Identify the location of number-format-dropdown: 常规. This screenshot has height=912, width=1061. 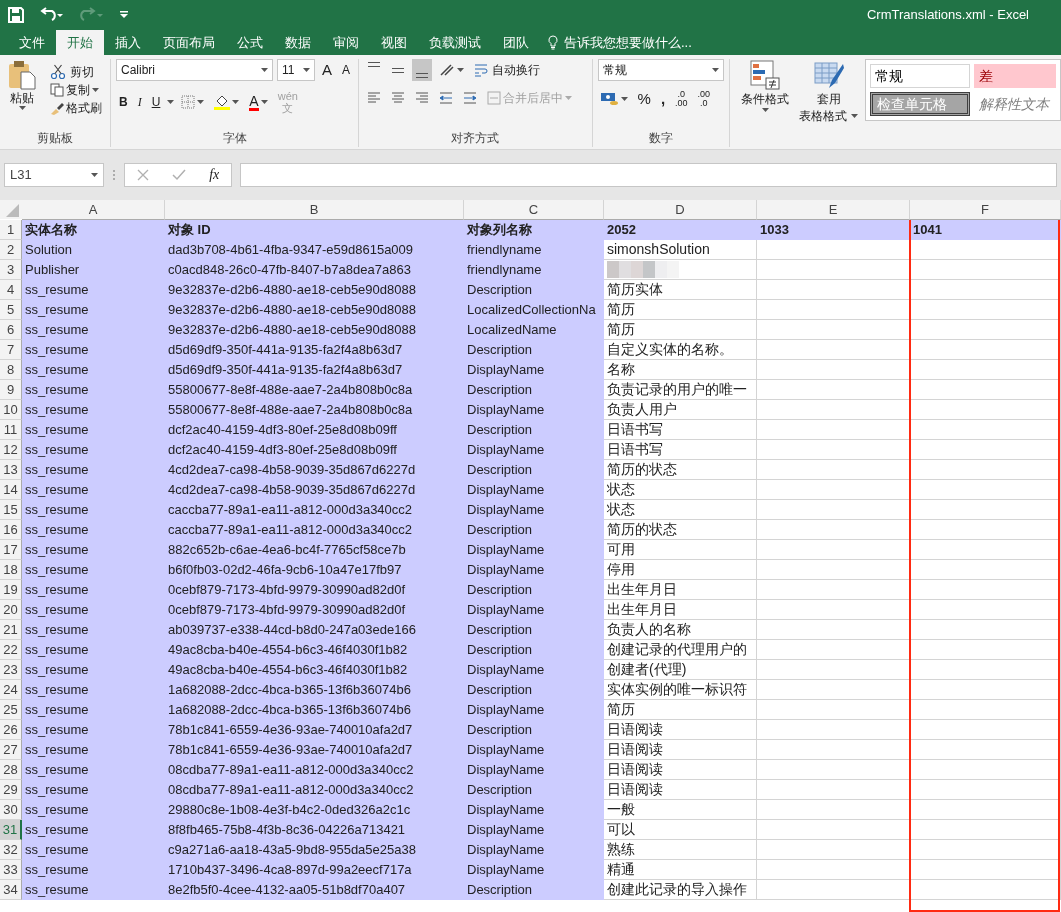
(660, 70).